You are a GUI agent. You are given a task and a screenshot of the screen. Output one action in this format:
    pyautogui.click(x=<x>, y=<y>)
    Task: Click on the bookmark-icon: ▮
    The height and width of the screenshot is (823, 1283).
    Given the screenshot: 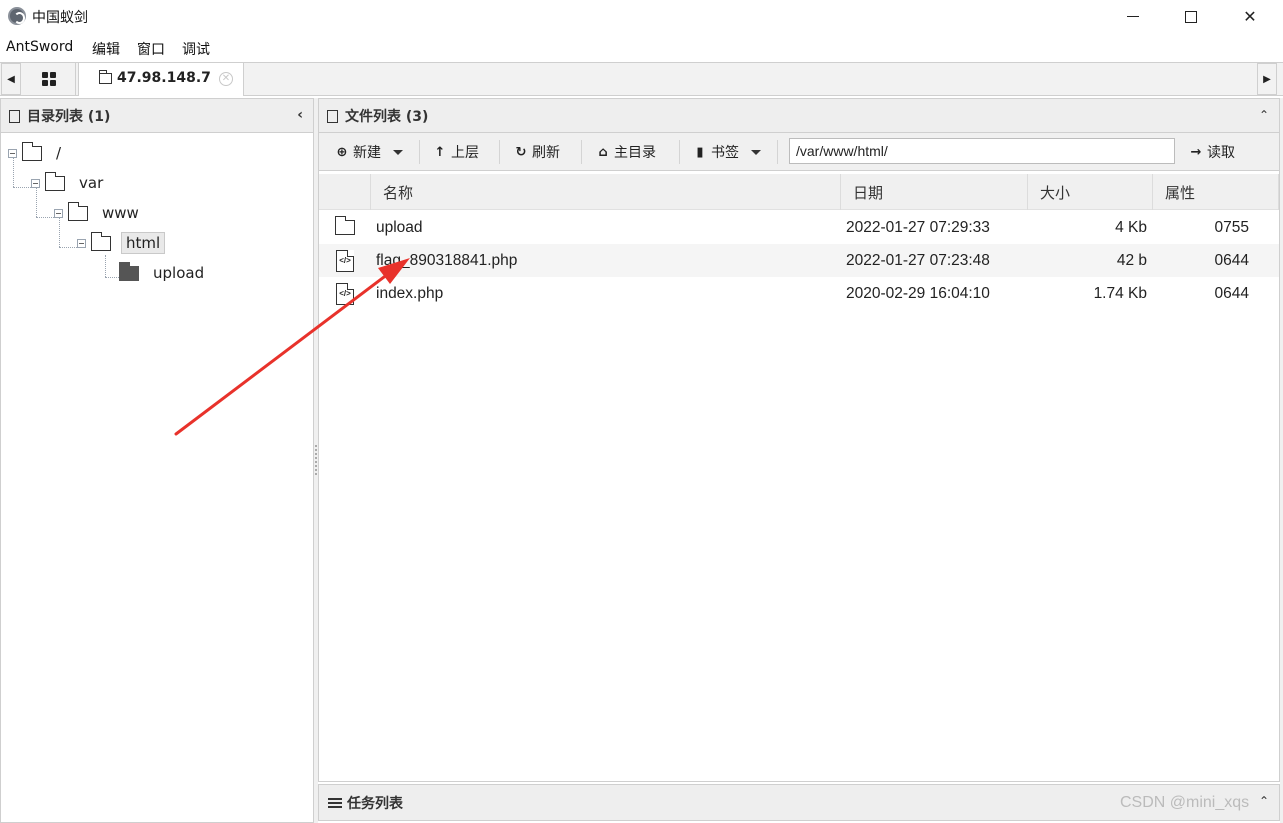 What is the action you would take?
    pyautogui.click(x=700, y=152)
    